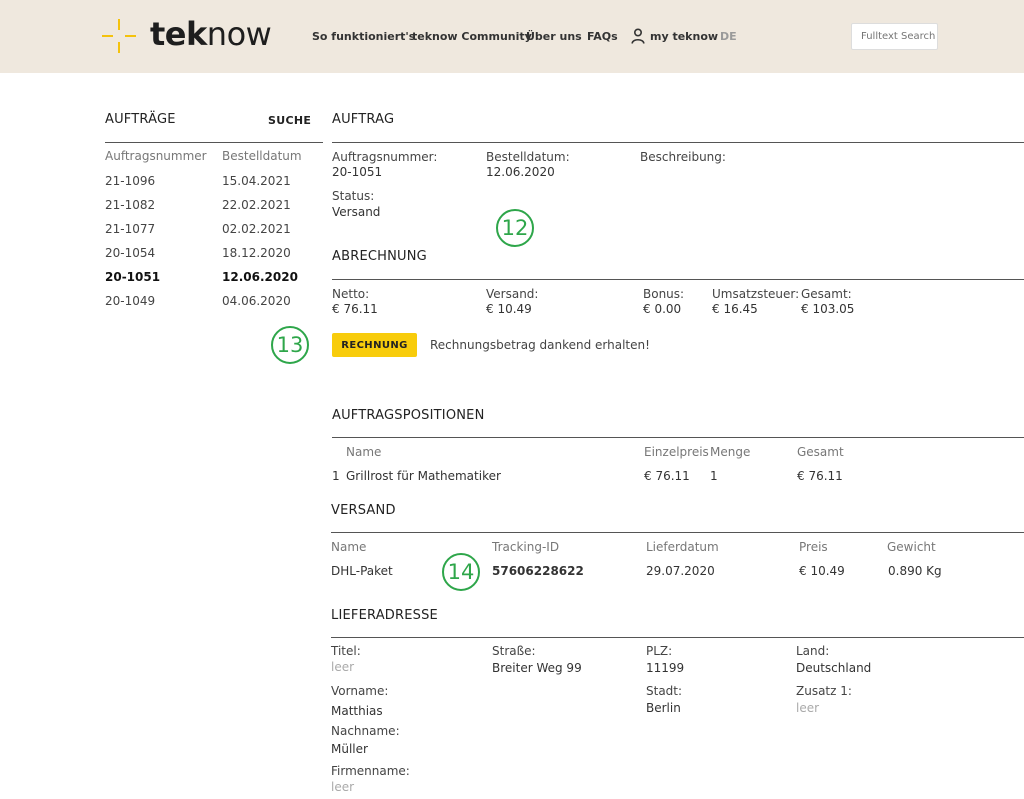 The width and height of the screenshot is (1024, 799). What do you see at coordinates (730, 452) in the screenshot?
I see `positions-col-quantity: Menge` at bounding box center [730, 452].